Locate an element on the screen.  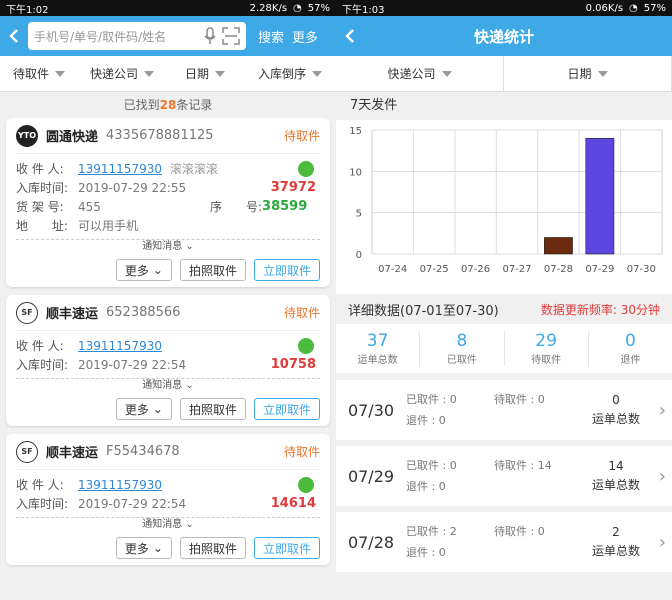
recipient-row: 收 件 人: 13911157930 is located at coordinates (168, 345).